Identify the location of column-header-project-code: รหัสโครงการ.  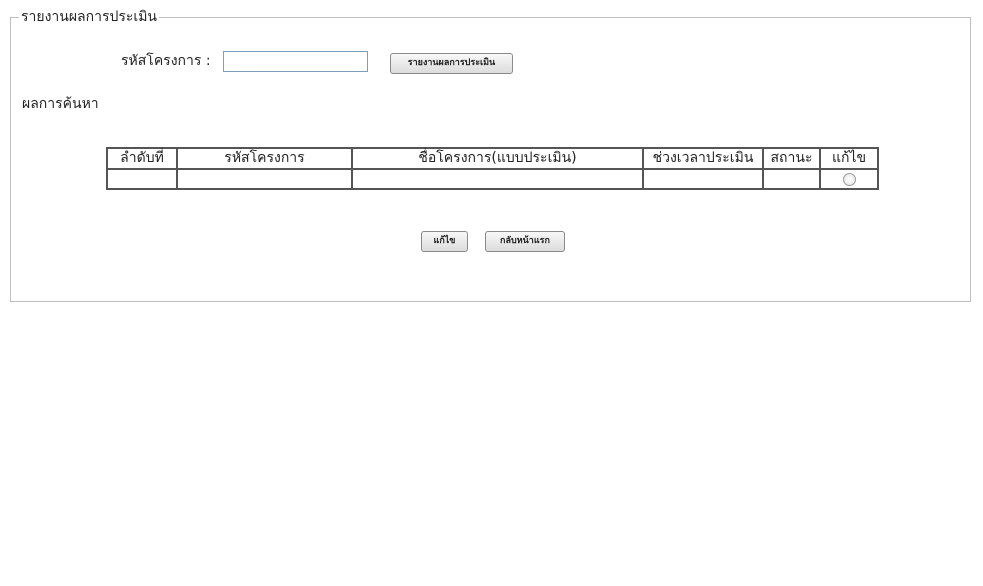
(264, 158).